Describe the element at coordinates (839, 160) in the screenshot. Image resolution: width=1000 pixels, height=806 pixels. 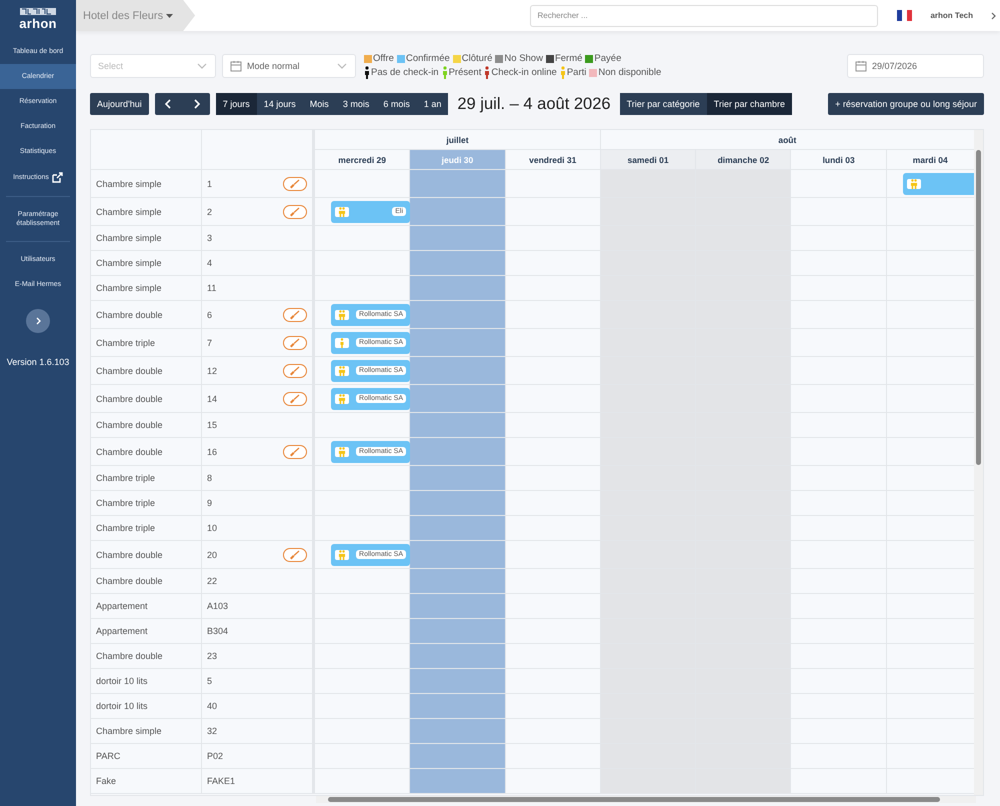
I see `day-header: lundi 03` at that location.